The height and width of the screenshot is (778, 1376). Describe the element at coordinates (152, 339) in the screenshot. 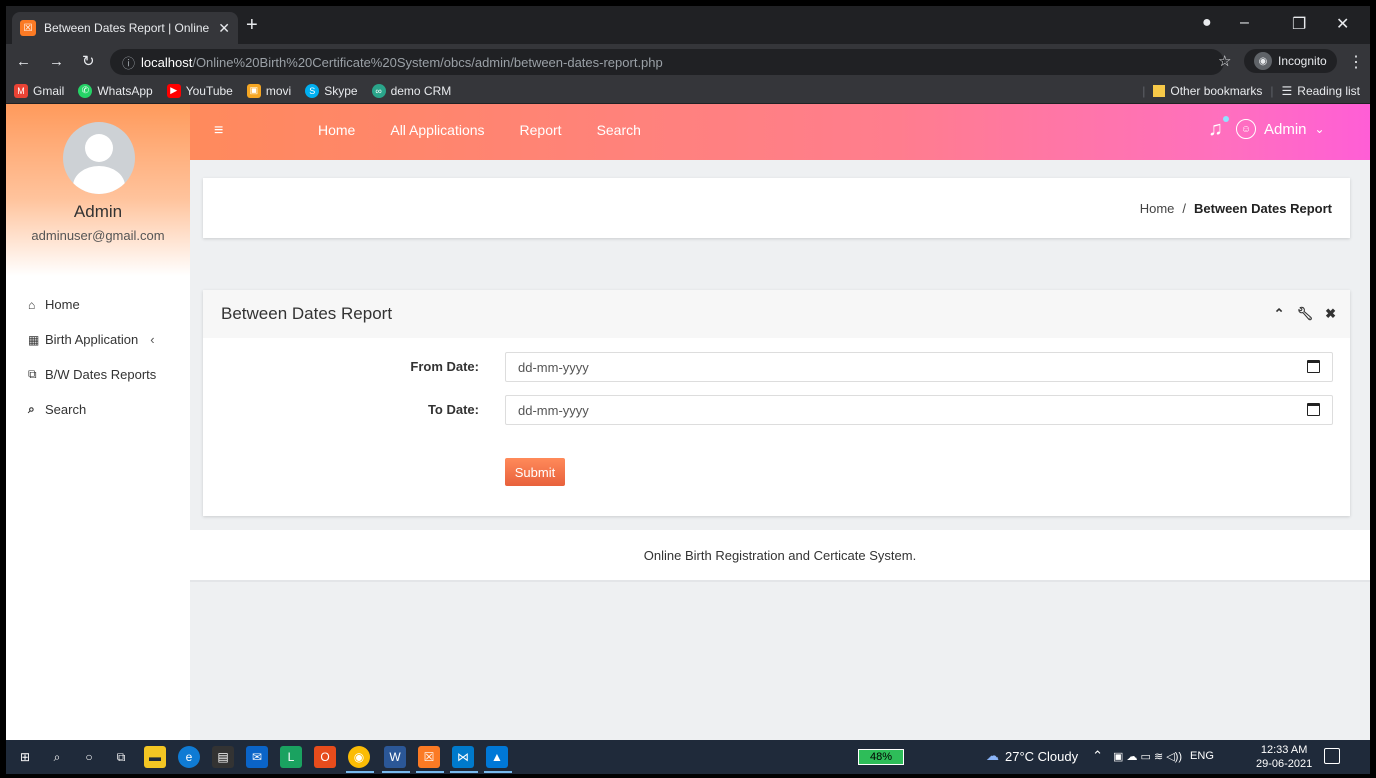

I see `chevron-left-icon: ‹` at that location.